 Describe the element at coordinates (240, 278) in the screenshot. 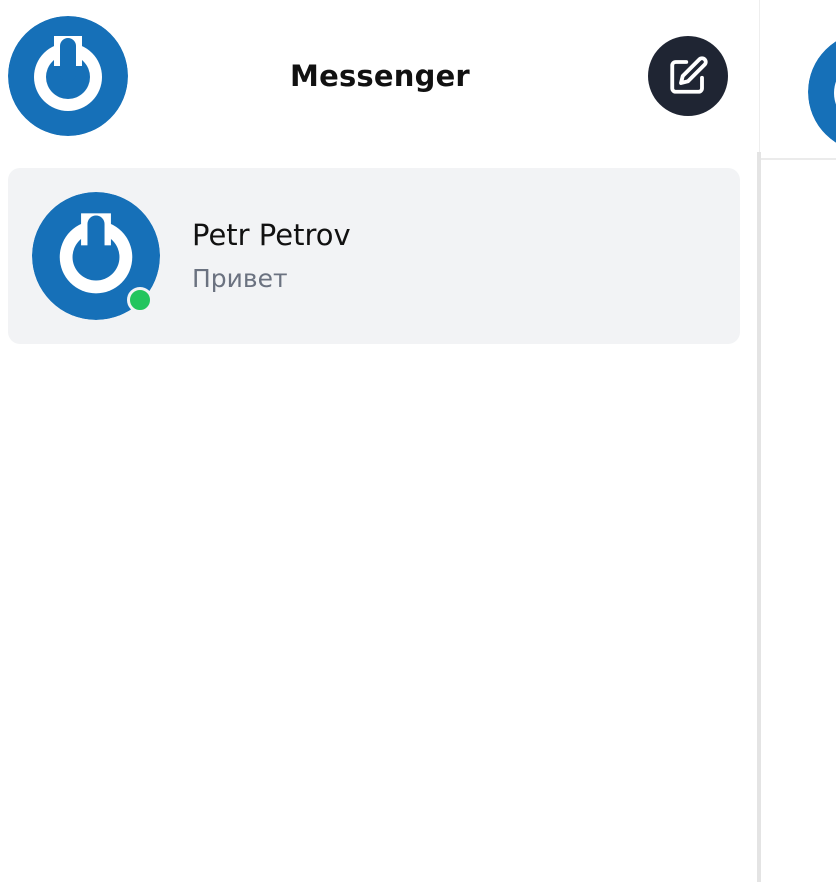

I see `last-message-preview: Привет` at that location.